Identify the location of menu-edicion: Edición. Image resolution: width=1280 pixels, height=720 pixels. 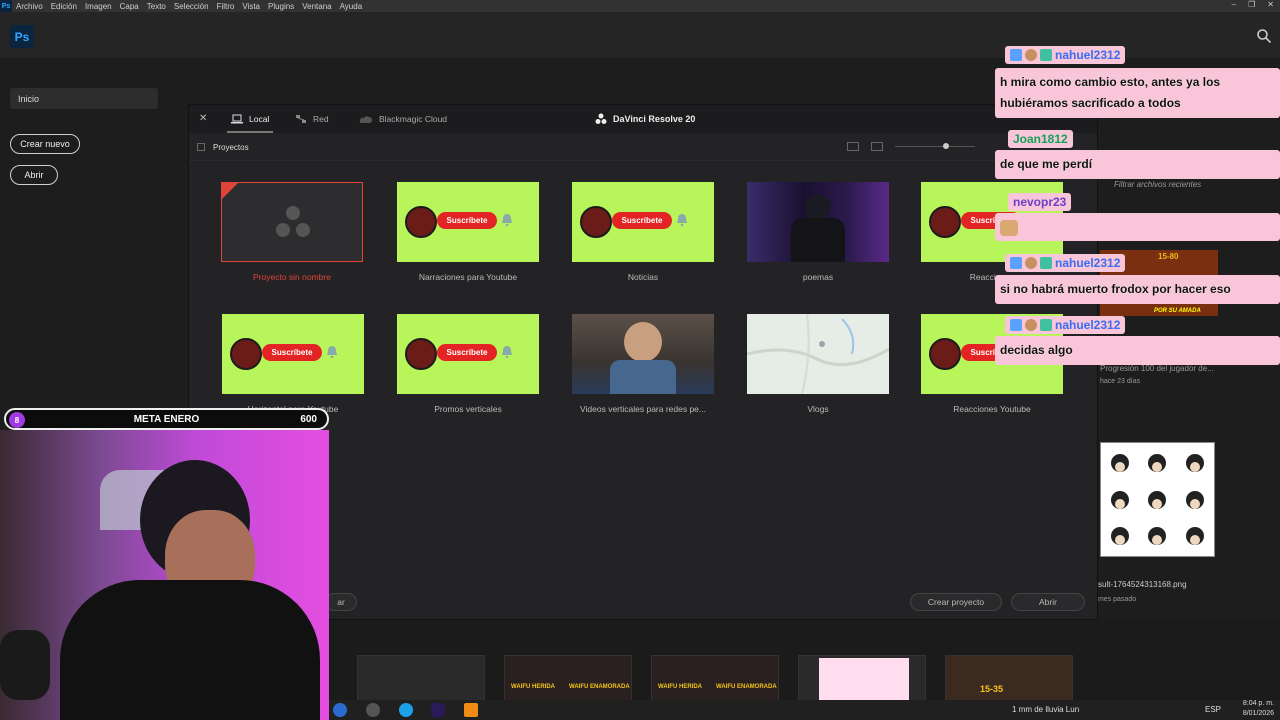
(64, 6).